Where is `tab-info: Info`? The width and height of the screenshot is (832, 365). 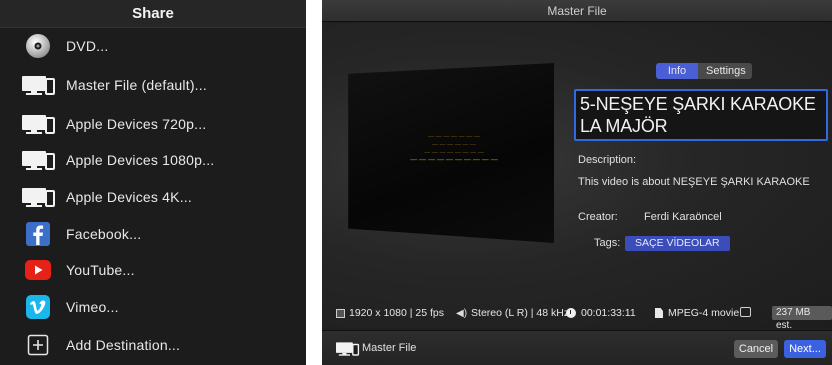 tab-info: Info is located at coordinates (677, 71).